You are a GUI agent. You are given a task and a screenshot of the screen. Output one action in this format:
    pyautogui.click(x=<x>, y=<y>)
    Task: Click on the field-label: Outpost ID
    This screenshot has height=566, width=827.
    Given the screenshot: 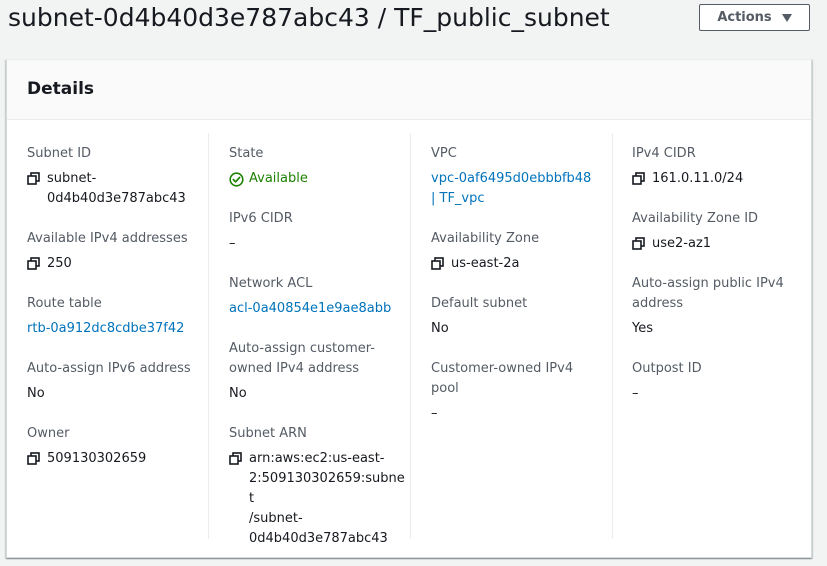 What is the action you would take?
    pyautogui.click(x=667, y=368)
    